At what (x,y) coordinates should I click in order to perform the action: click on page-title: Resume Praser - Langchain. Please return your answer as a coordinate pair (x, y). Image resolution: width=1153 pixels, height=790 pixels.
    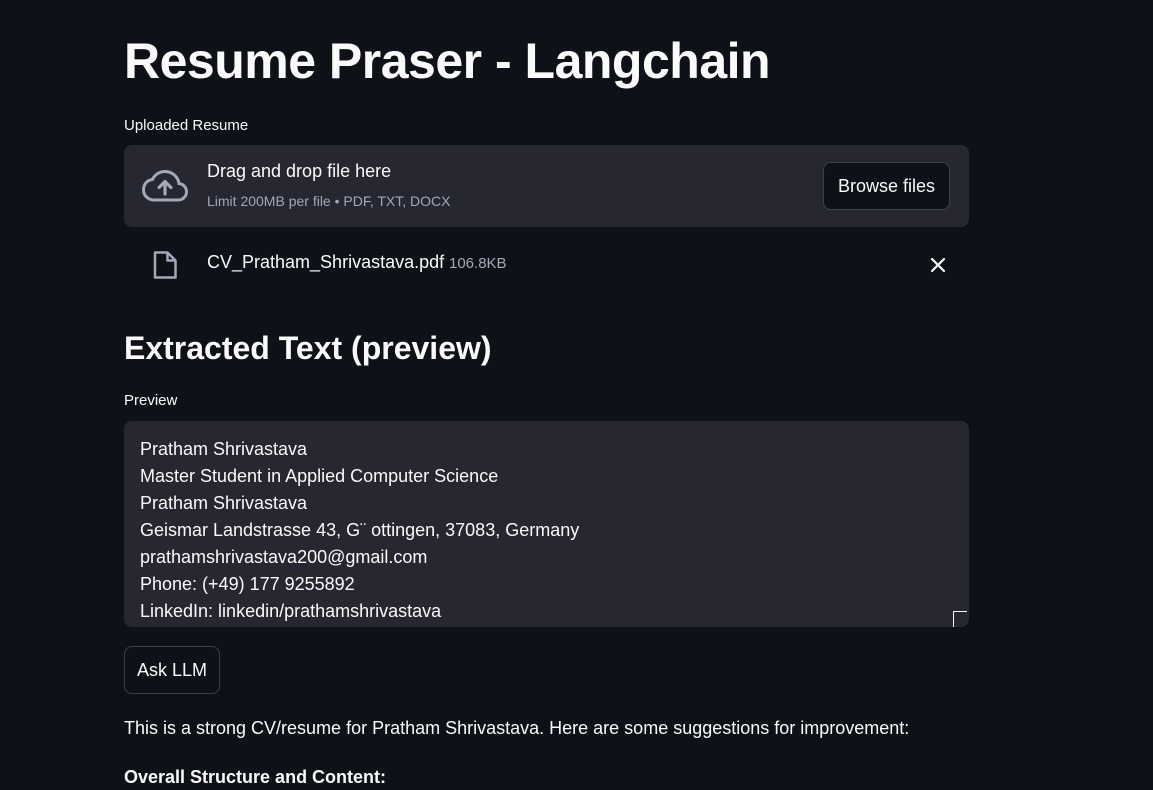
    Looking at the image, I should click on (447, 61).